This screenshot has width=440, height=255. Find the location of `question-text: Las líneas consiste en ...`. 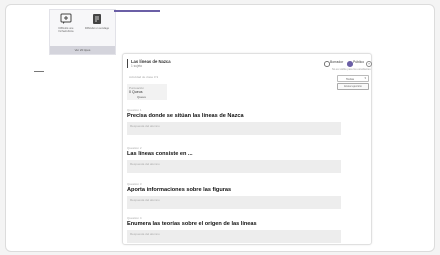

question-text: Las líneas consiste en ... is located at coordinates (160, 154).